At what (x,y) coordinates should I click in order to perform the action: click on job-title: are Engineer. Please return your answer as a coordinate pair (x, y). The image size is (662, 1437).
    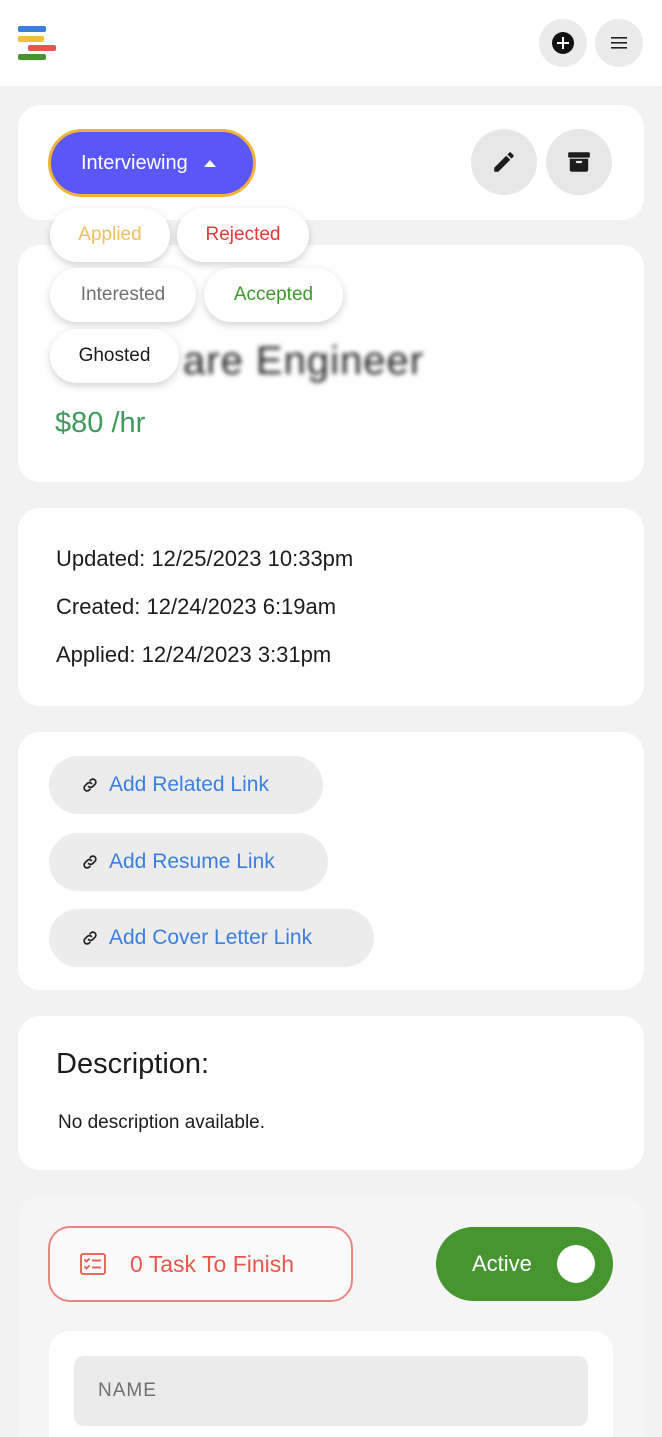
    Looking at the image, I should click on (304, 361).